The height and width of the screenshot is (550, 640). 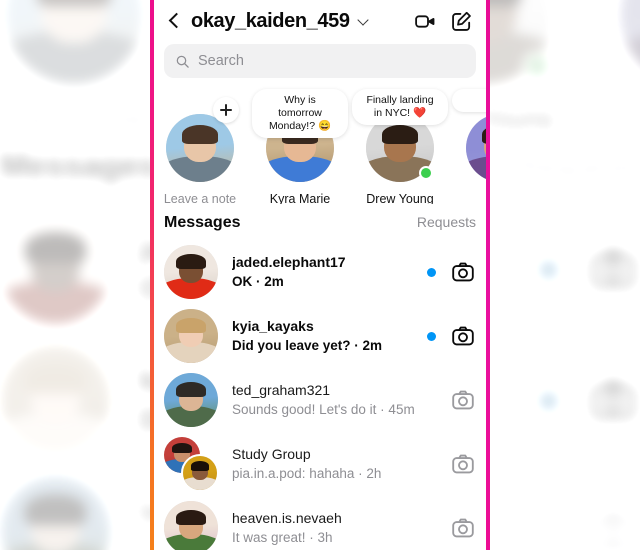 I want to click on note-item: Leave a note, so click(x=200, y=147).